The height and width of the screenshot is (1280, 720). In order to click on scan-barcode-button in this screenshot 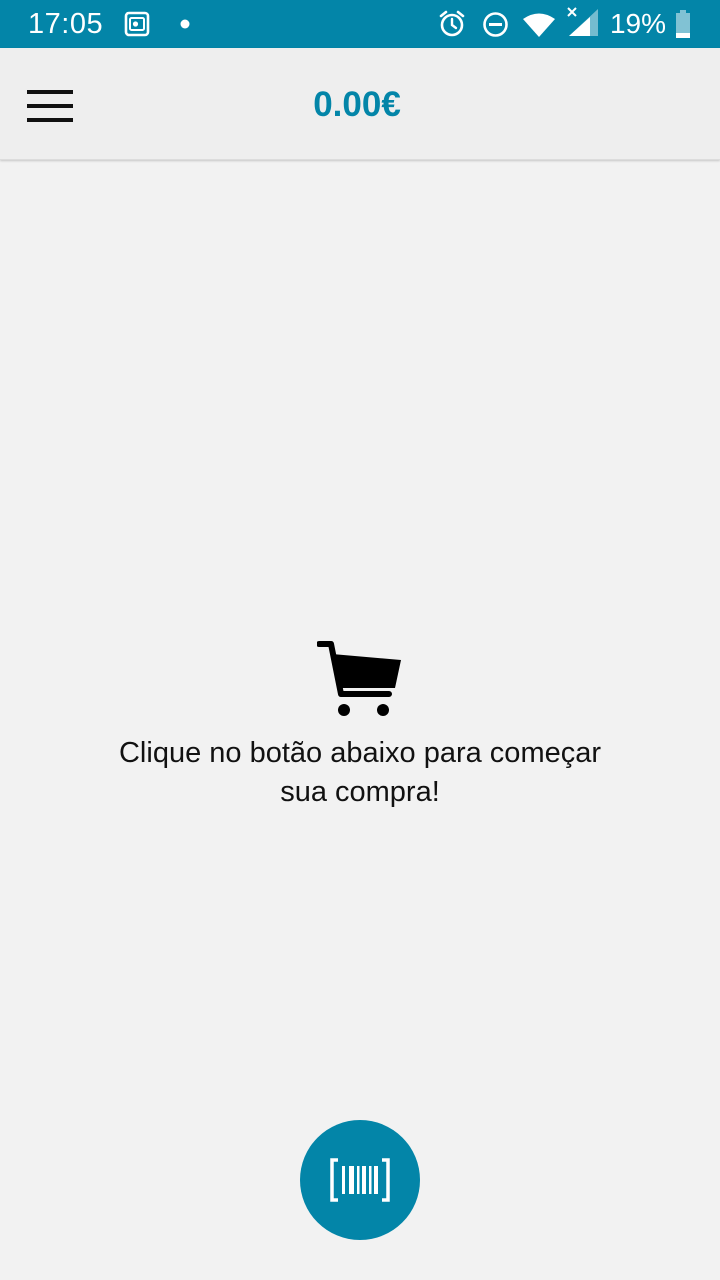, I will do `click(360, 1180)`.